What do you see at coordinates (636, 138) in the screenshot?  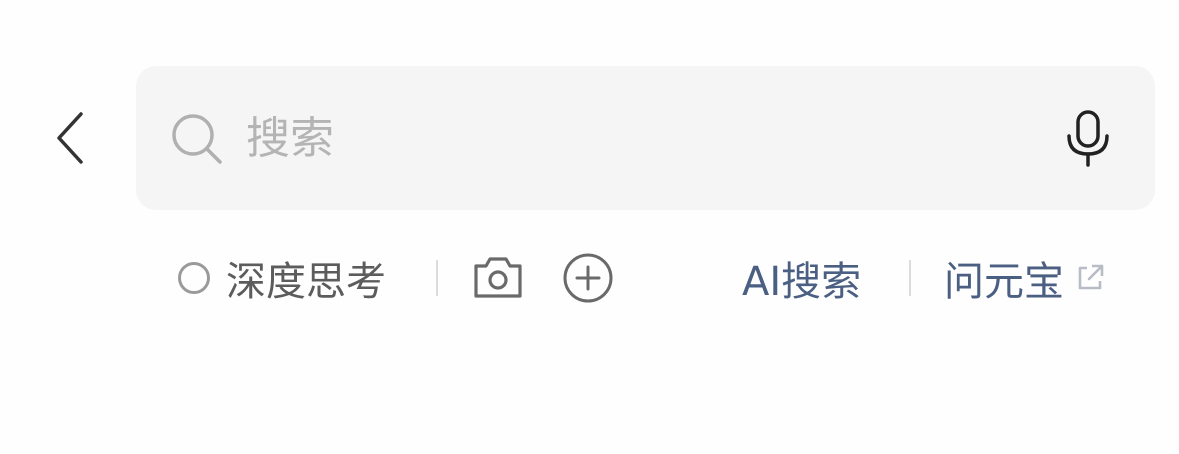 I see `search-input` at bounding box center [636, 138].